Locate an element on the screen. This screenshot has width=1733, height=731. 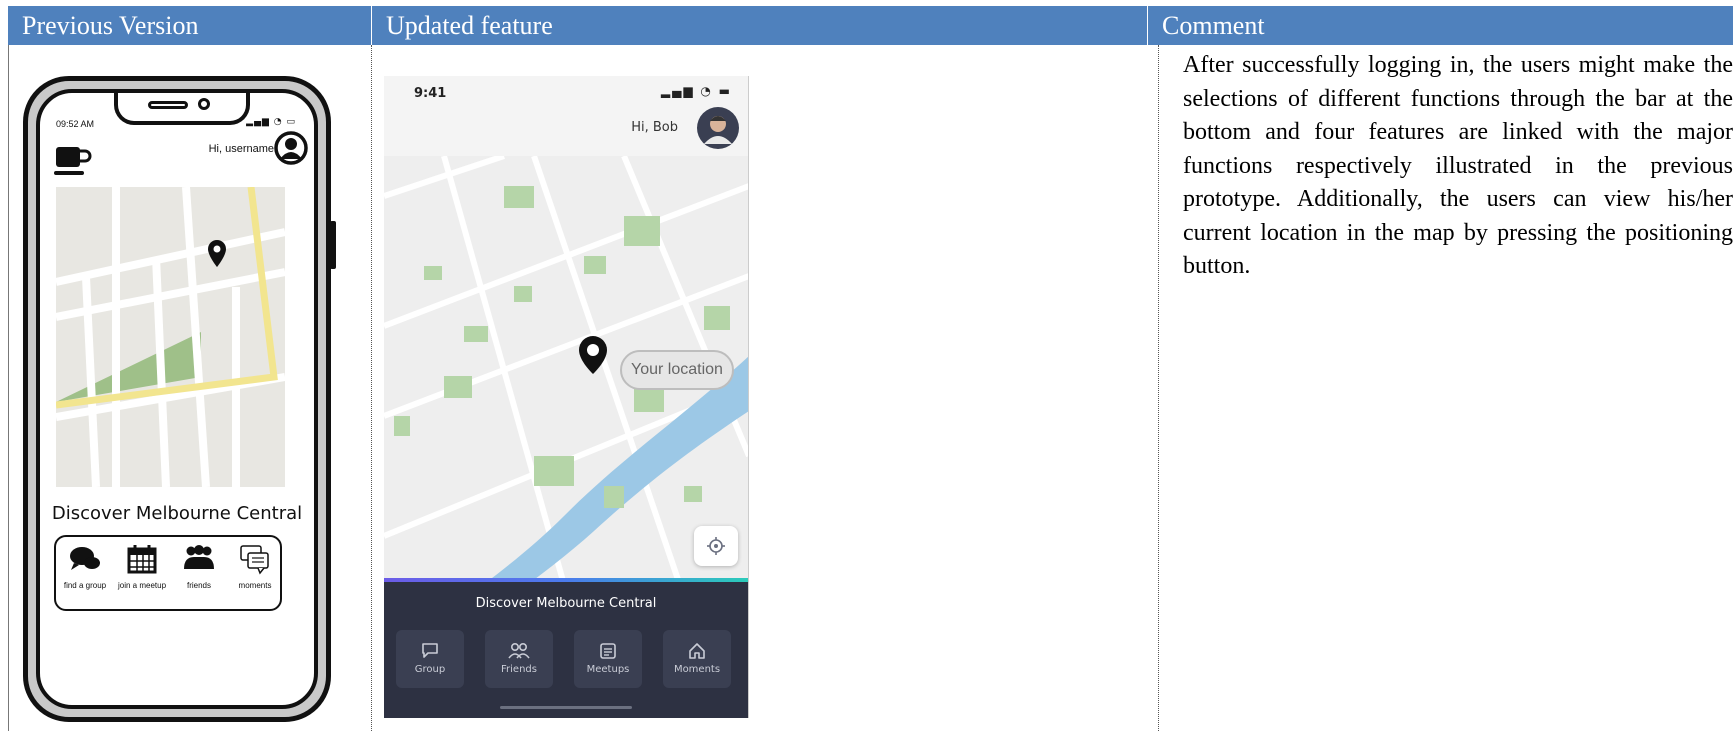
nav-label: friends is located at coordinates (198, 585).